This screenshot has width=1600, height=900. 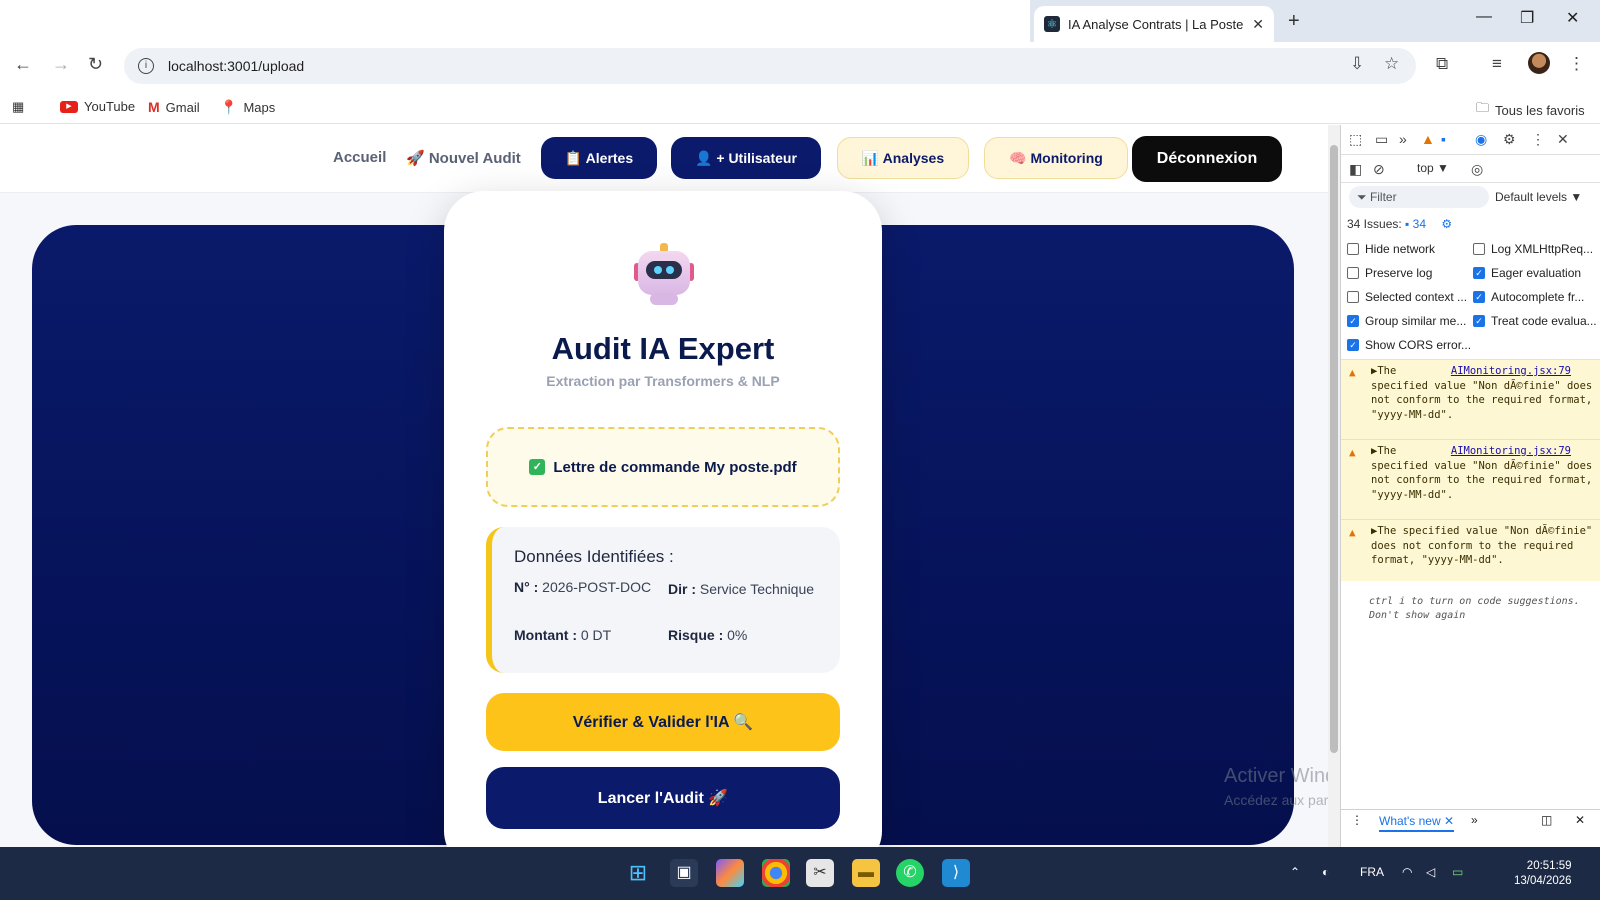 I want to click on profile-avatar, so click(x=1539, y=63).